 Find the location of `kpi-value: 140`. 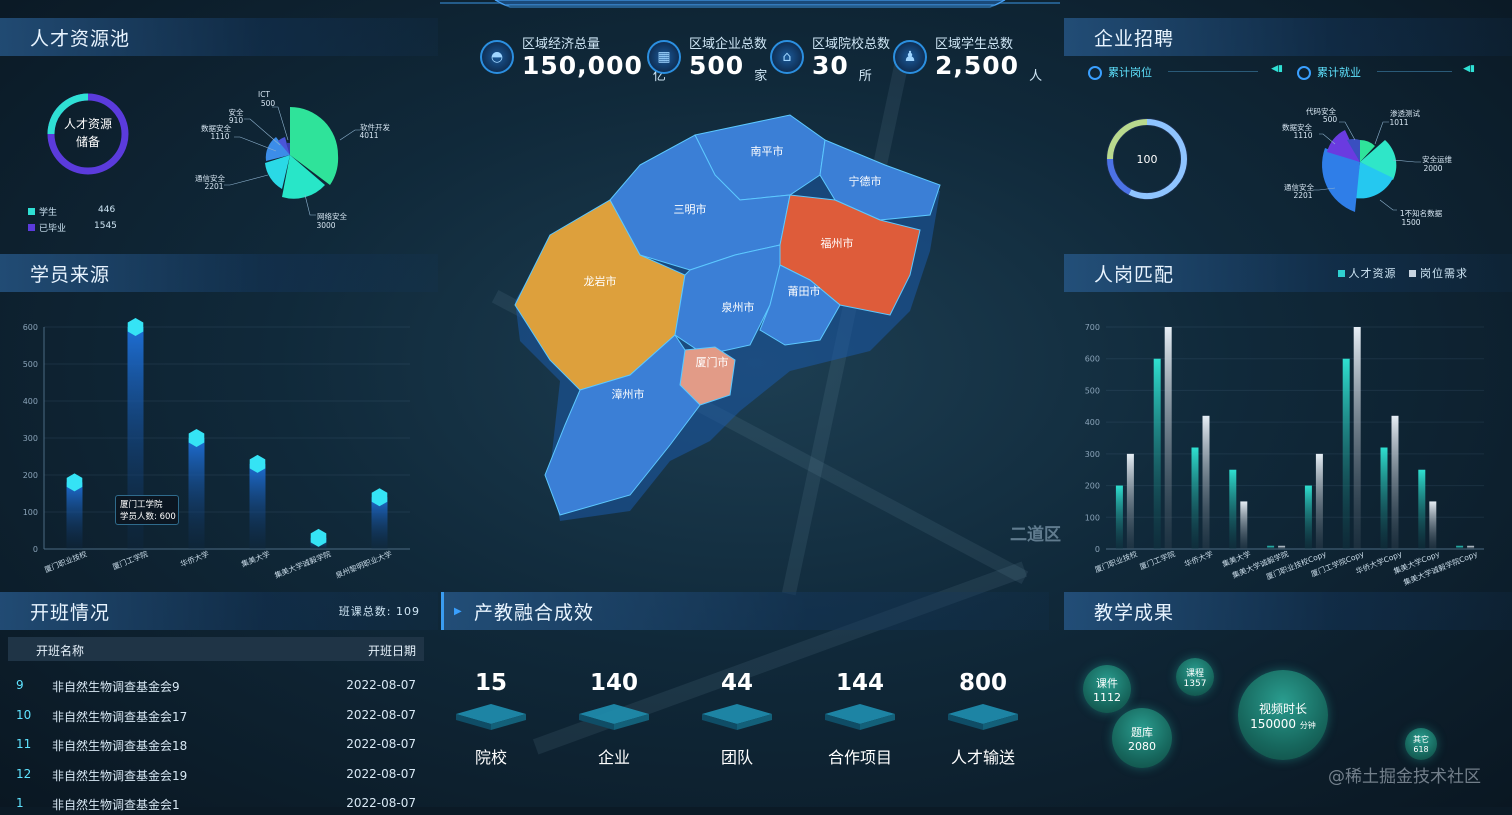

kpi-value: 140 is located at coordinates (613, 683).